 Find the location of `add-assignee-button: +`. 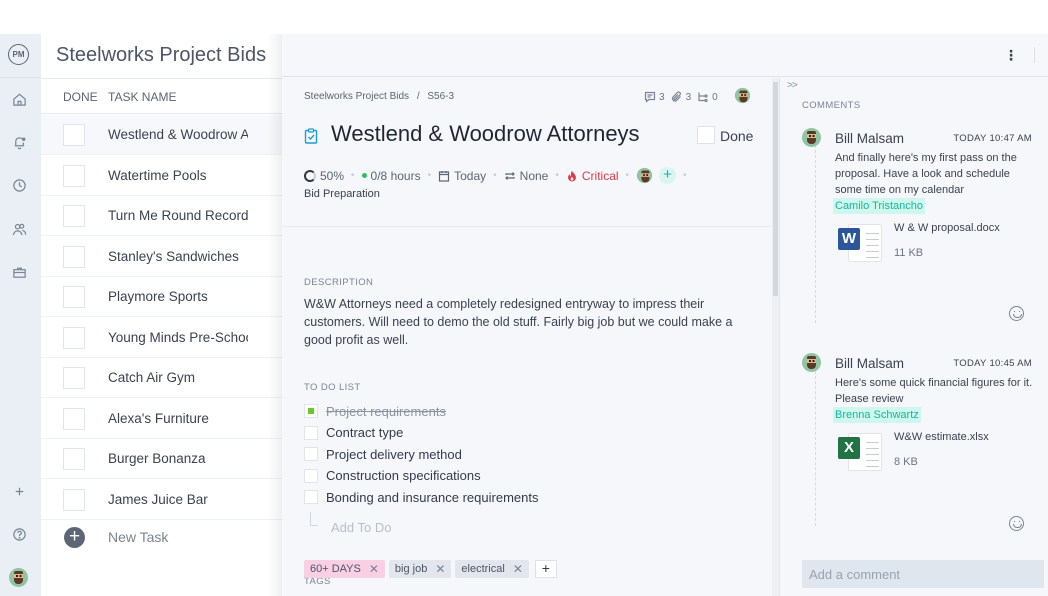

add-assignee-button: + is located at coordinates (668, 175).